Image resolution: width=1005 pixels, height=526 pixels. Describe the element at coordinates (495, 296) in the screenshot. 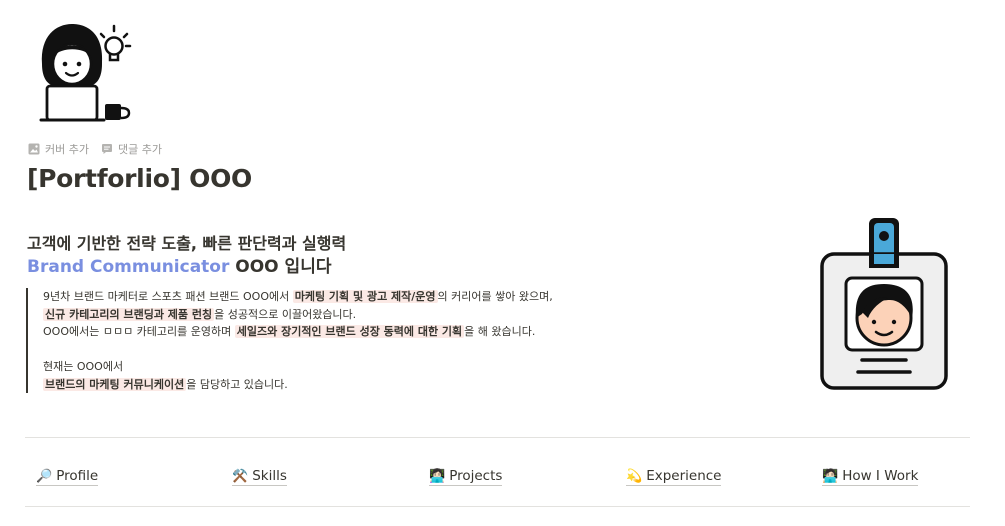

I see `quote-text: 의 커리어를 쌓아 왔으며,` at that location.